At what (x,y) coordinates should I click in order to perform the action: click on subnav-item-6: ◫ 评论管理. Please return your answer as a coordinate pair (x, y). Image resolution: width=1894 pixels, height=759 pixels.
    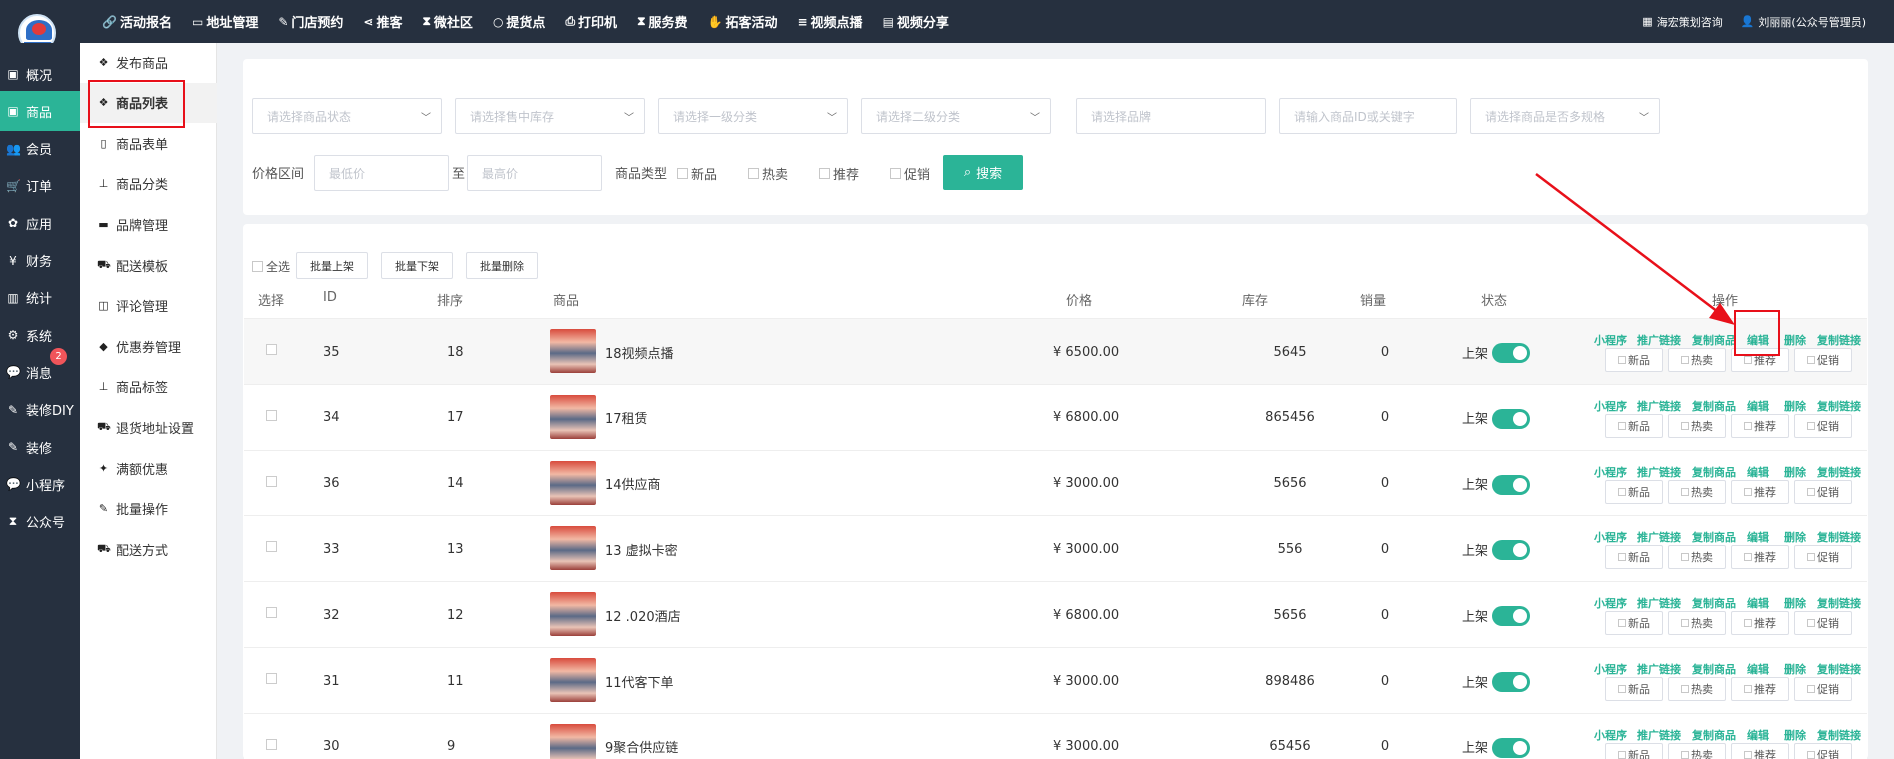
    Looking at the image, I should click on (148, 306).